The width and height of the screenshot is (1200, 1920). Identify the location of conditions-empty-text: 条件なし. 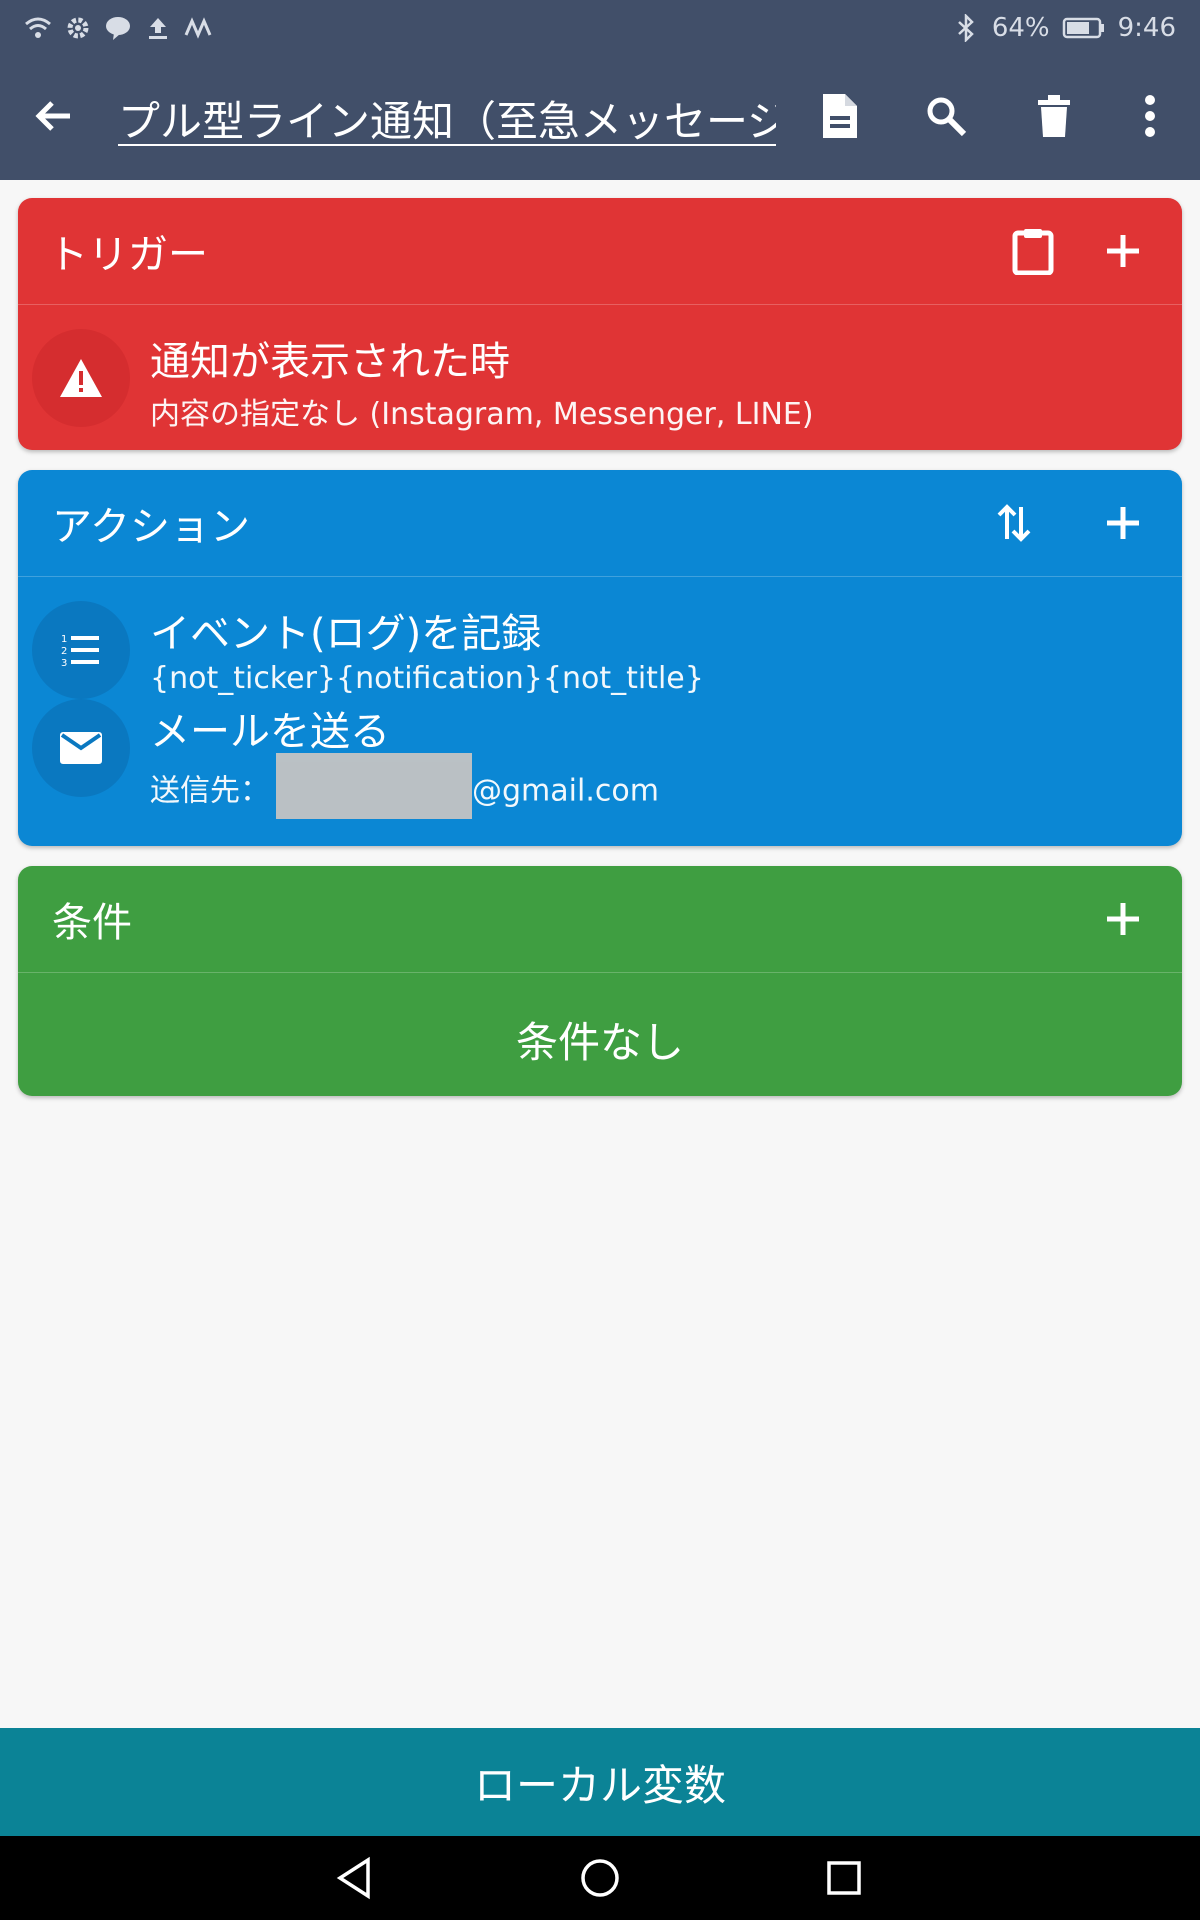
(599, 1042).